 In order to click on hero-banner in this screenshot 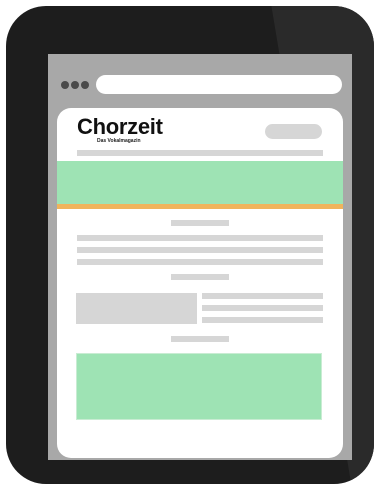, I will do `click(200, 182)`.